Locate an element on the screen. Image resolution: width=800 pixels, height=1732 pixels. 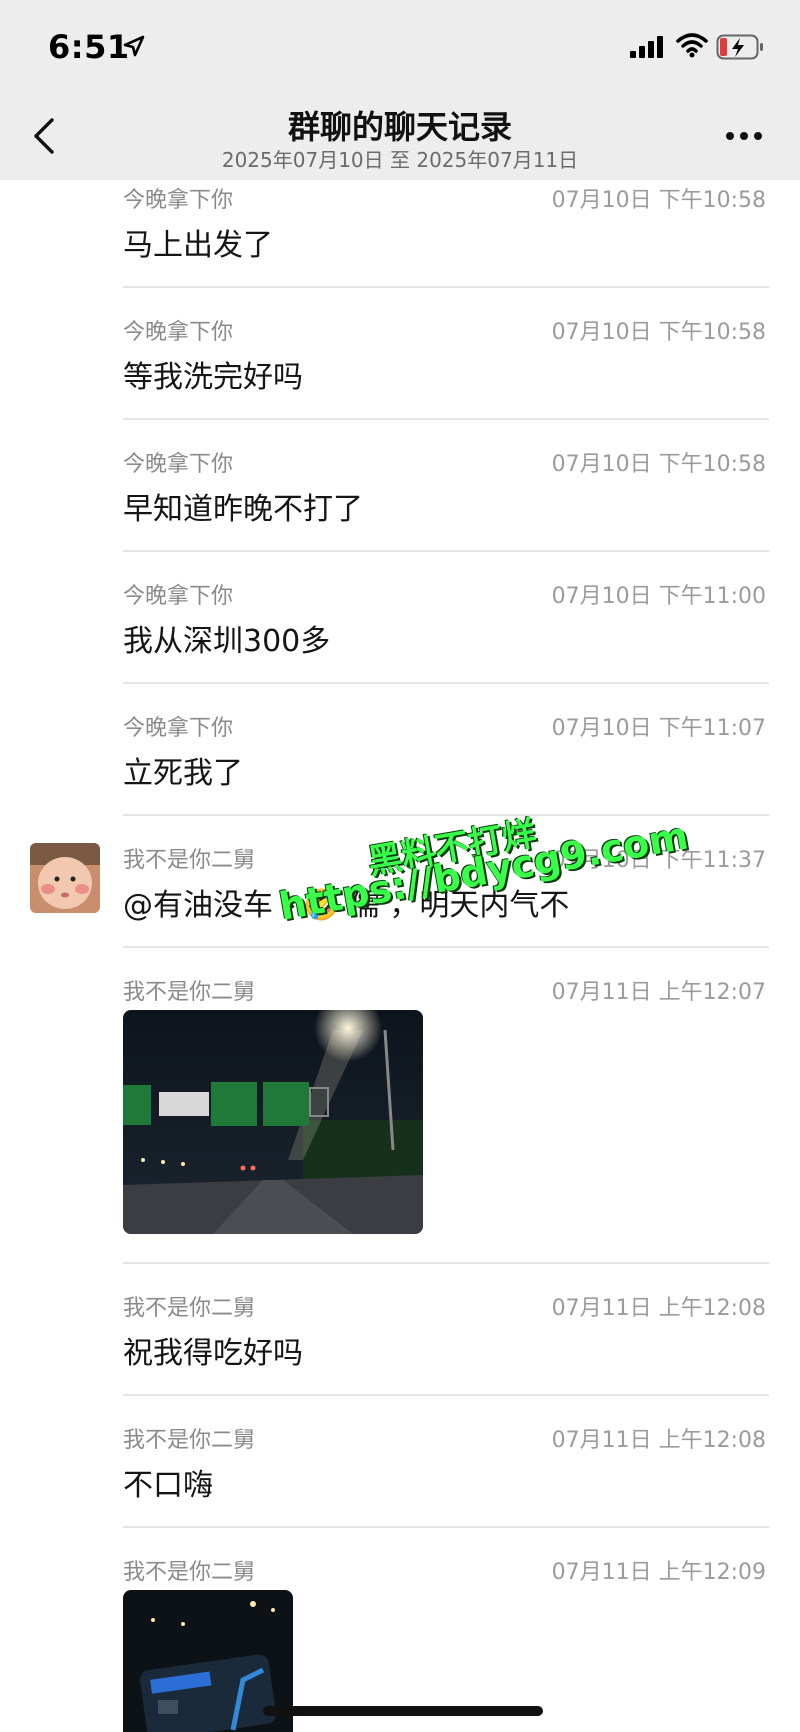
message-text: 不口嗨 is located at coordinates (168, 1485).